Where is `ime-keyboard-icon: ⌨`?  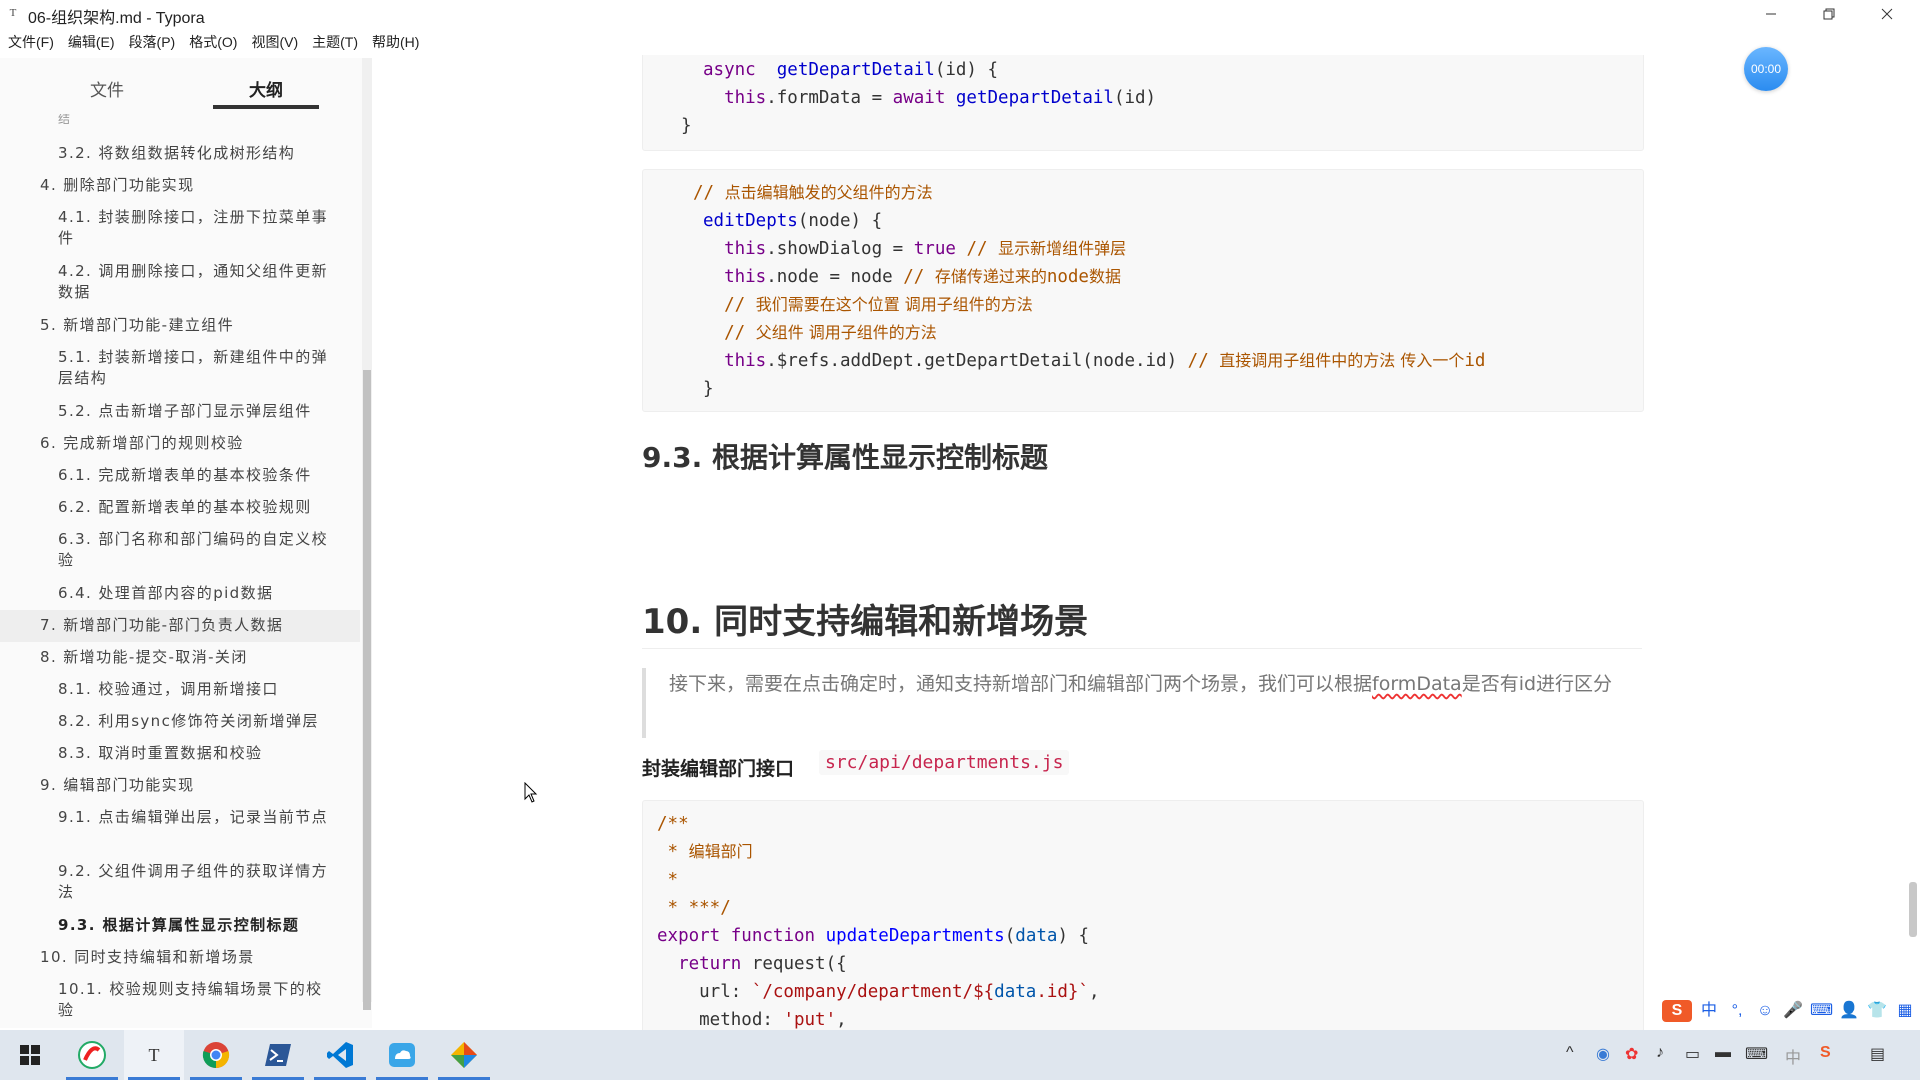
ime-keyboard-icon: ⌨ is located at coordinates (1821, 1011).